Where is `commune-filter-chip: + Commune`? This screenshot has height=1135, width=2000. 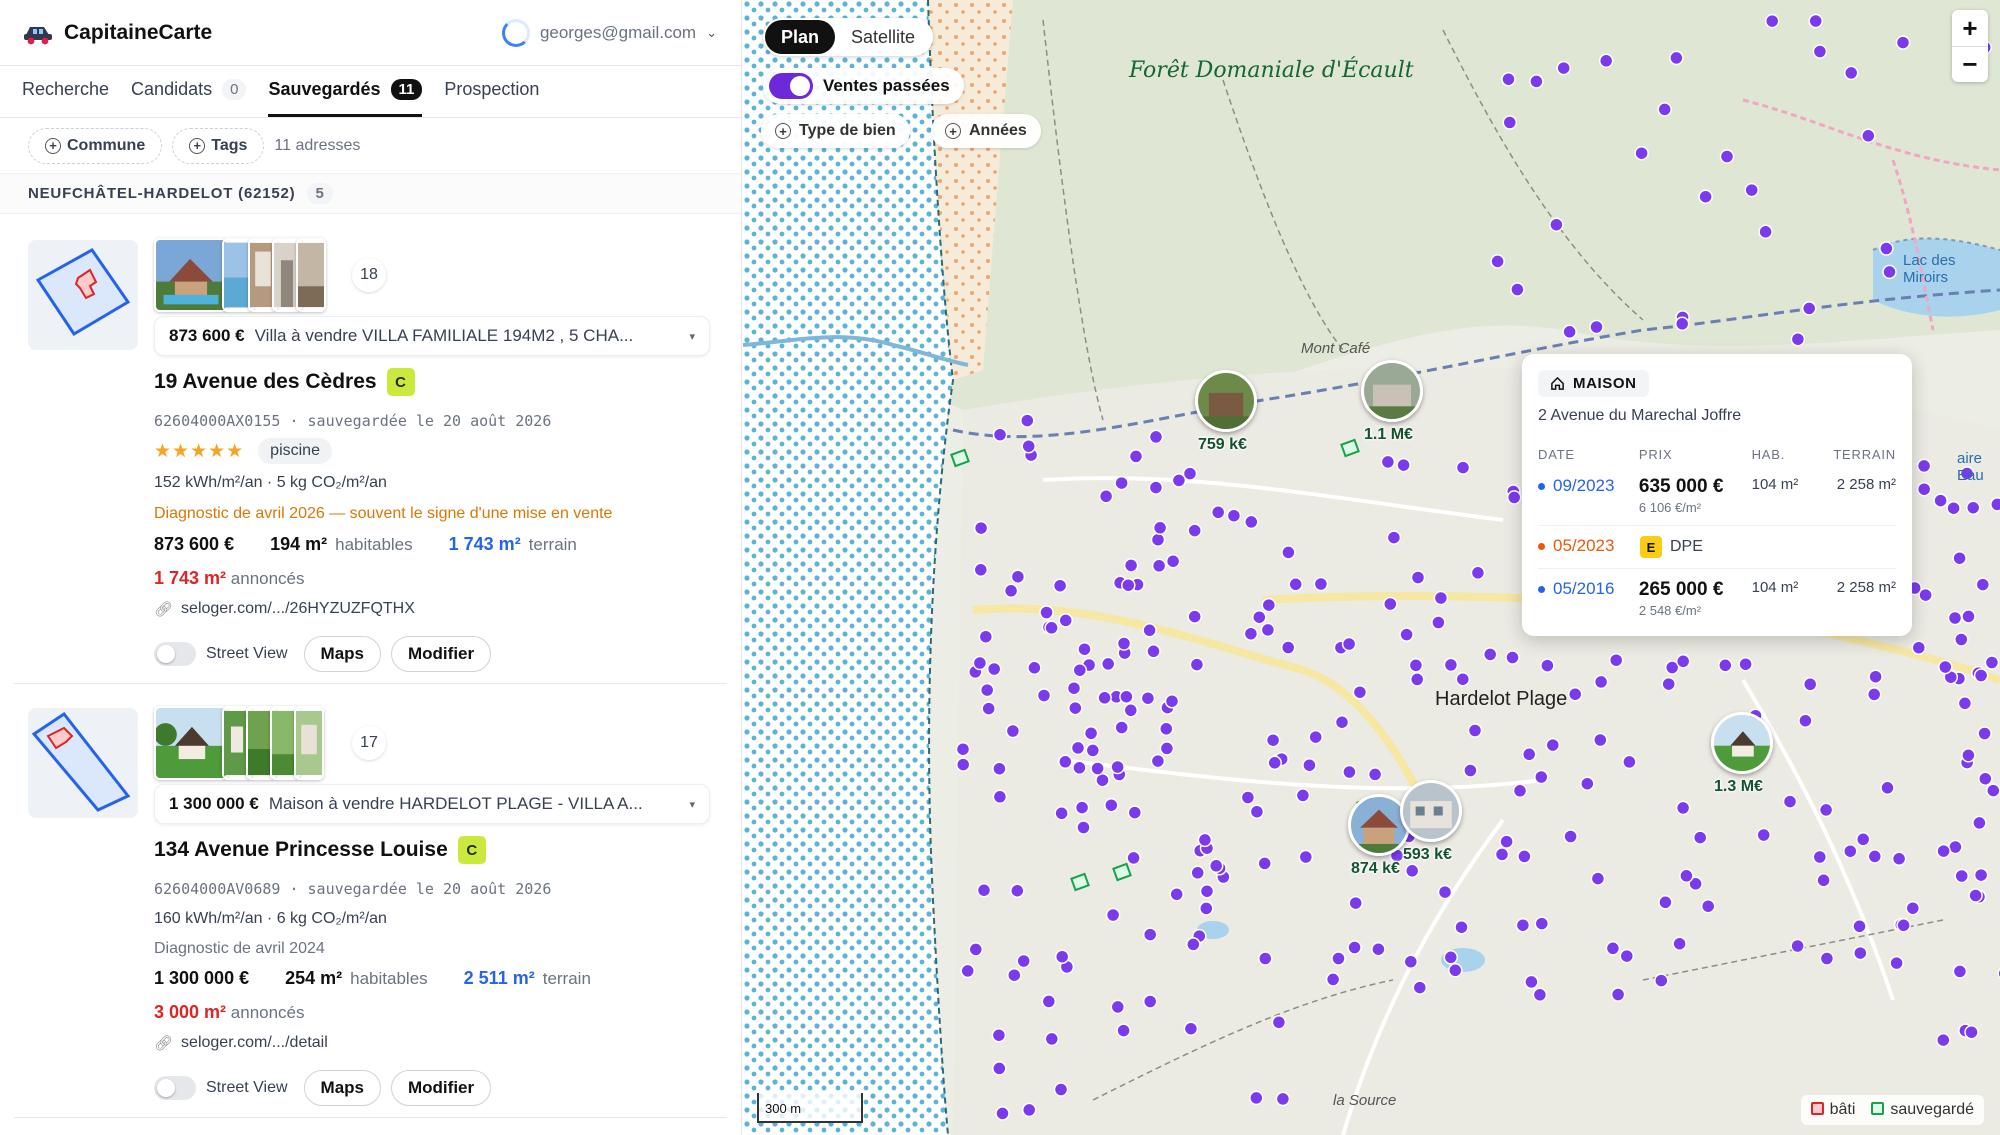
commune-filter-chip: + Commune is located at coordinates (95, 145).